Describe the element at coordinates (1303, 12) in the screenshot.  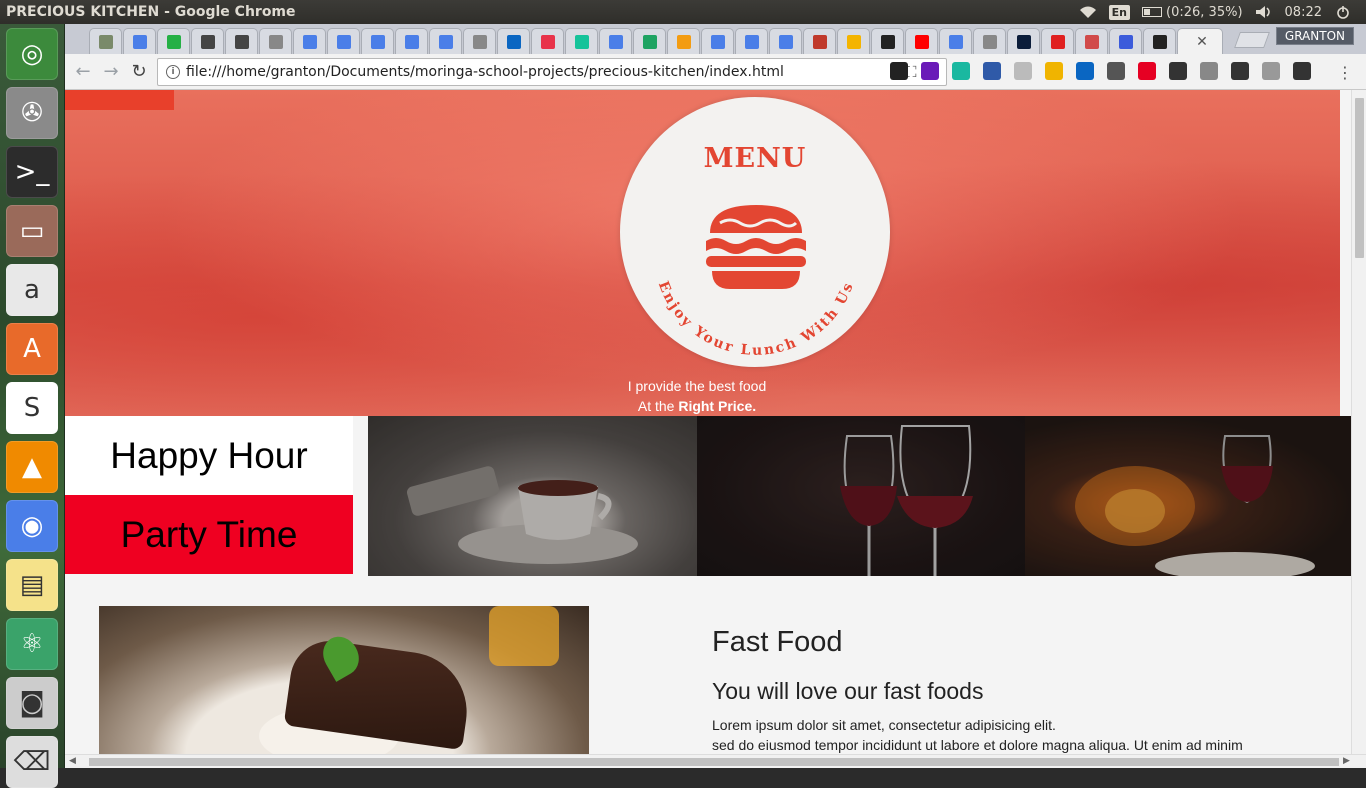
I see `clock: 08:22` at that location.